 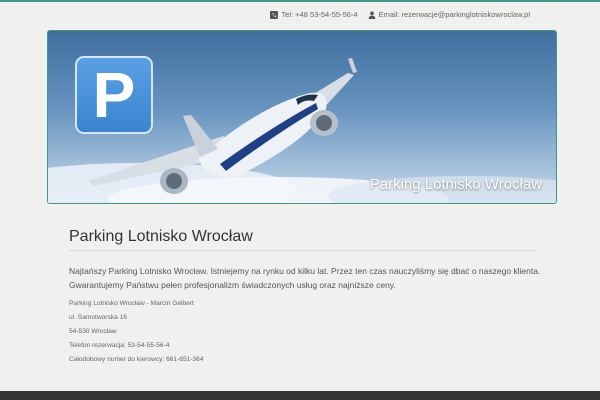 I want to click on address-reservation-phone: Telefon rezerwacja: 53-54-55-56-4, so click(x=119, y=345).